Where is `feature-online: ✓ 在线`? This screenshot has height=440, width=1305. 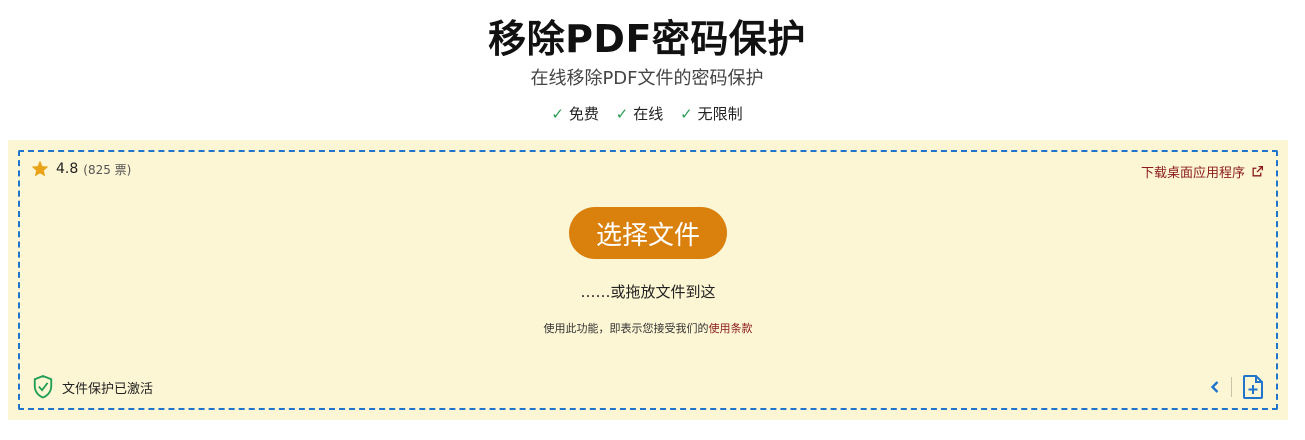 feature-online: ✓ 在线 is located at coordinates (640, 113).